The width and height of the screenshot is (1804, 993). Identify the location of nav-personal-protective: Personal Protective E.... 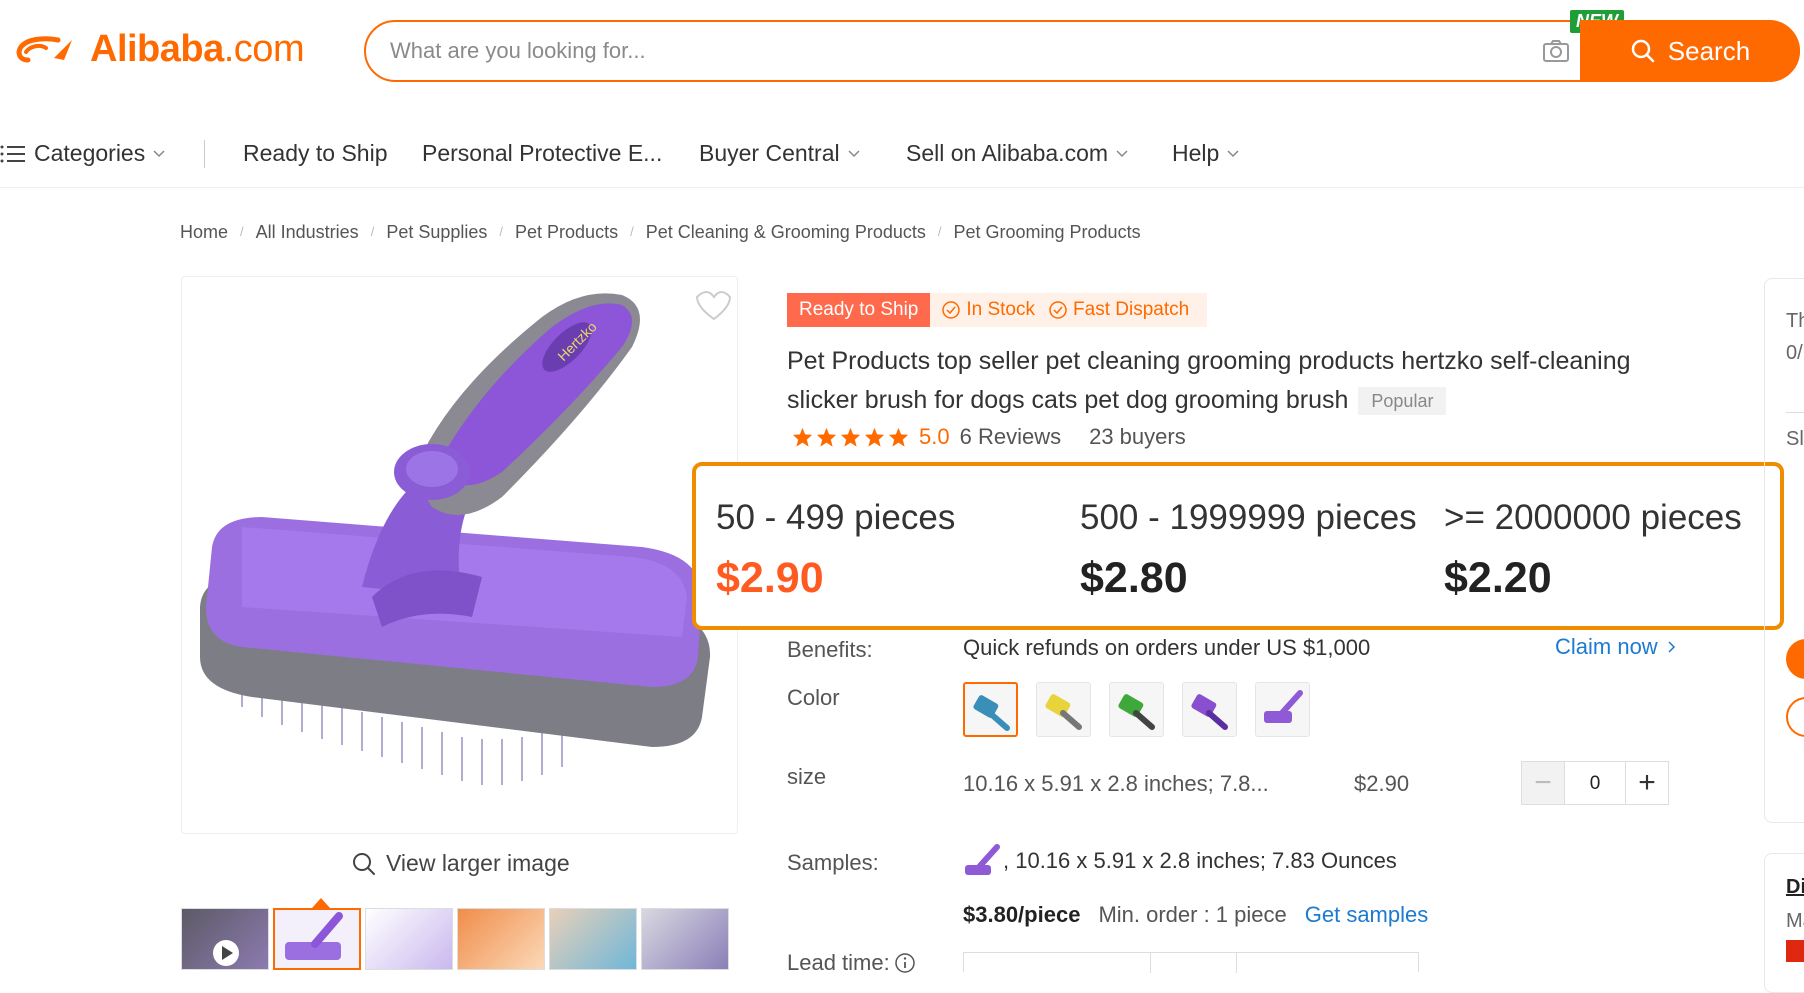
(542, 153).